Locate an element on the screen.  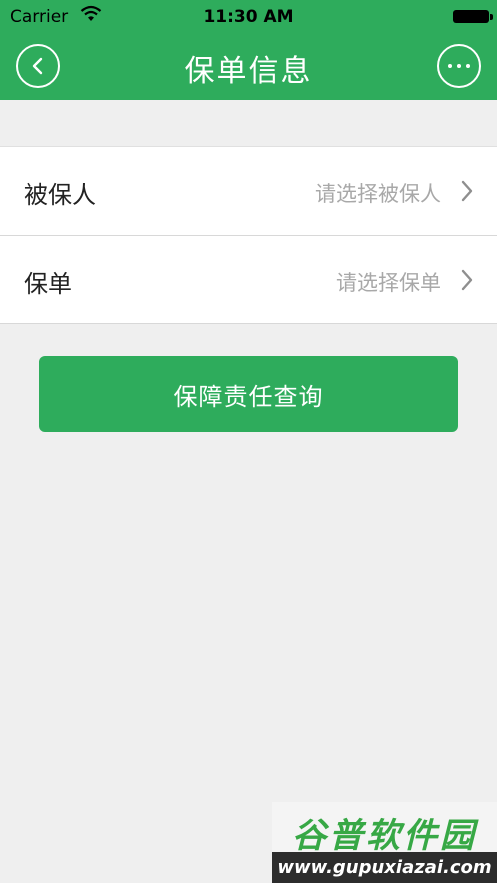
nav-bar: 保单信息 is located at coordinates (248, 67).